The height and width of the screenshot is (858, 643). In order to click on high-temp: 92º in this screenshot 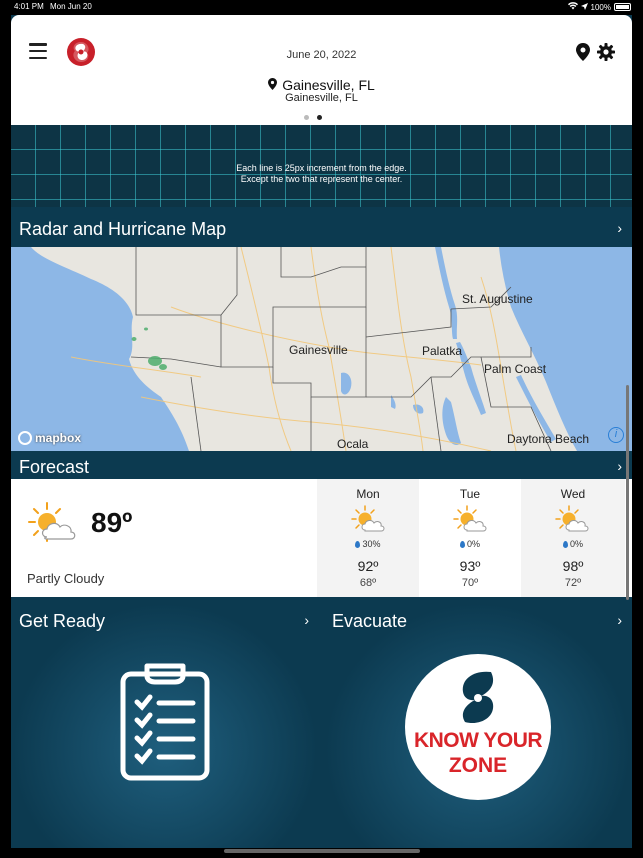, I will do `click(368, 566)`.